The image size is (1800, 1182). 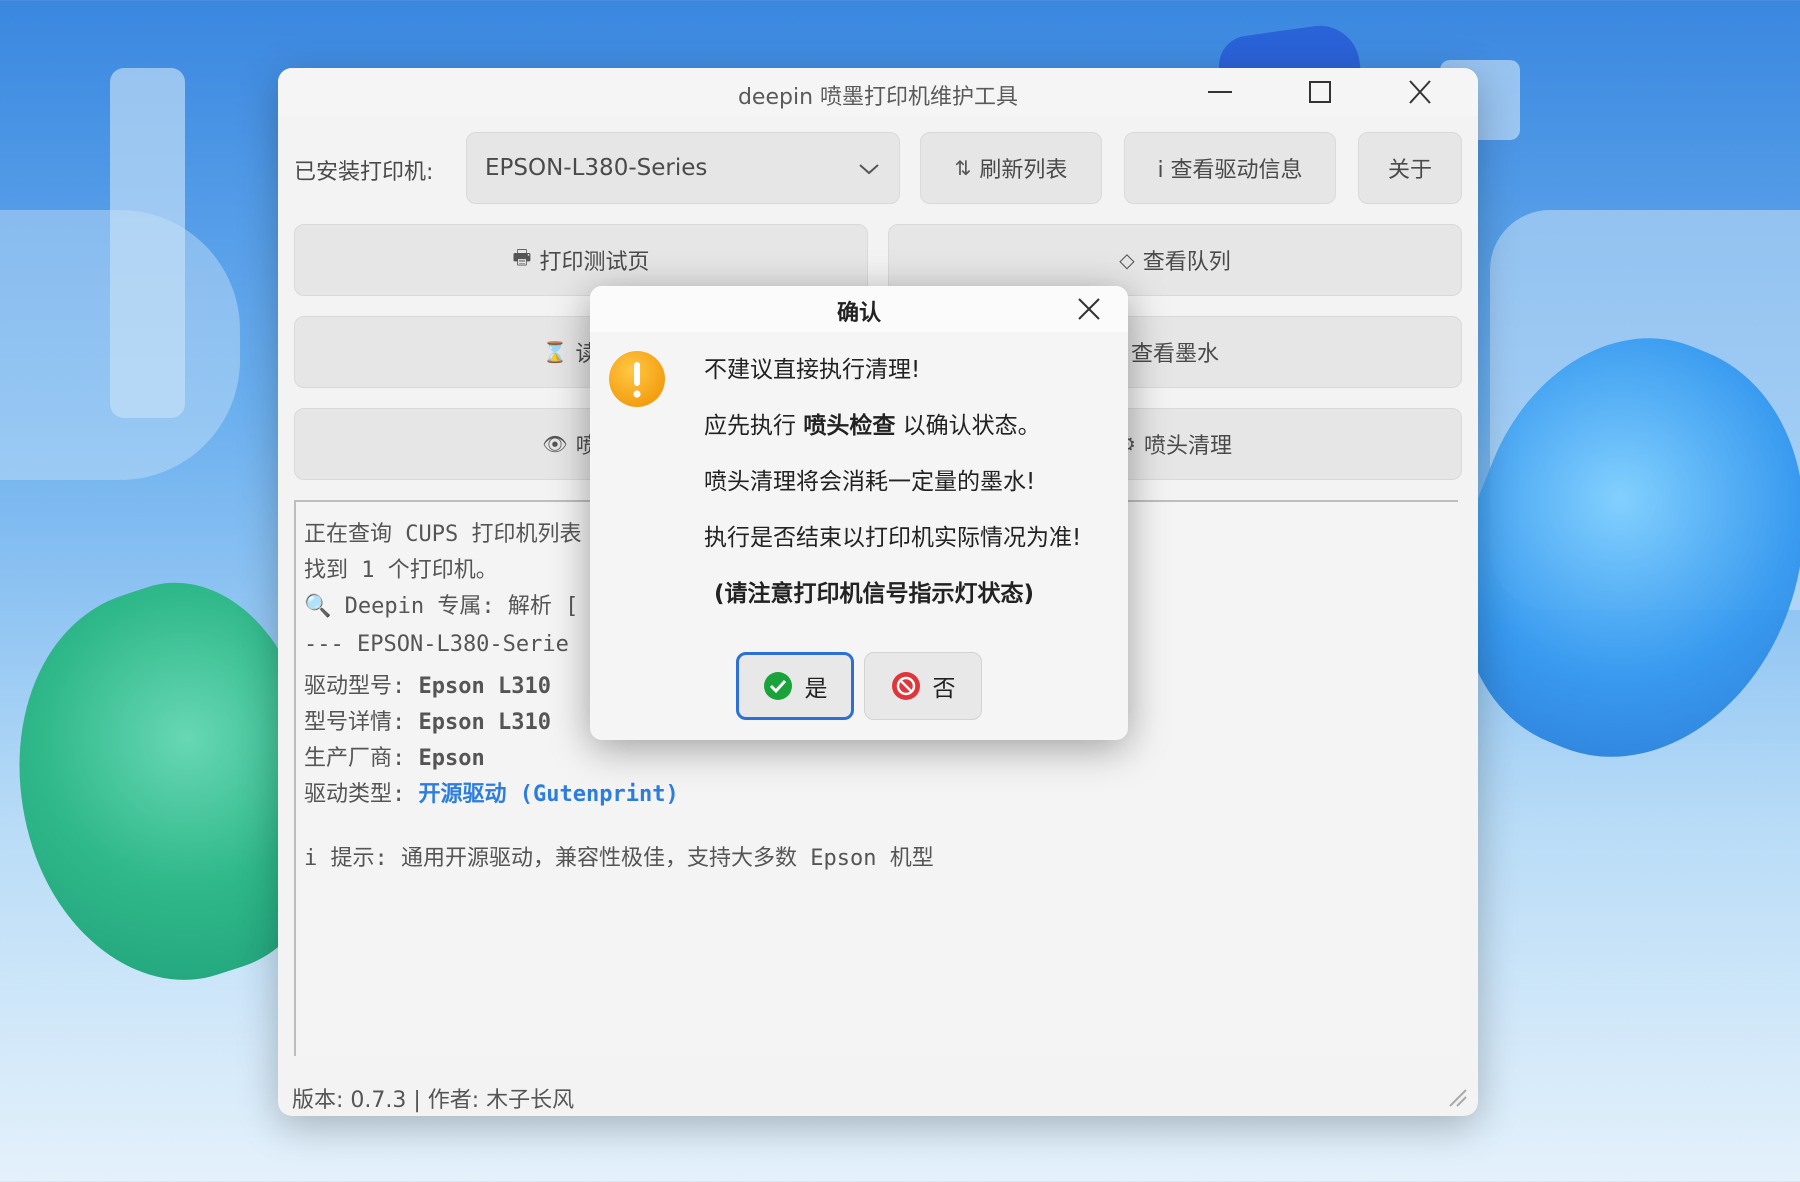 I want to click on tag-icon: ◇, so click(x=1127, y=260).